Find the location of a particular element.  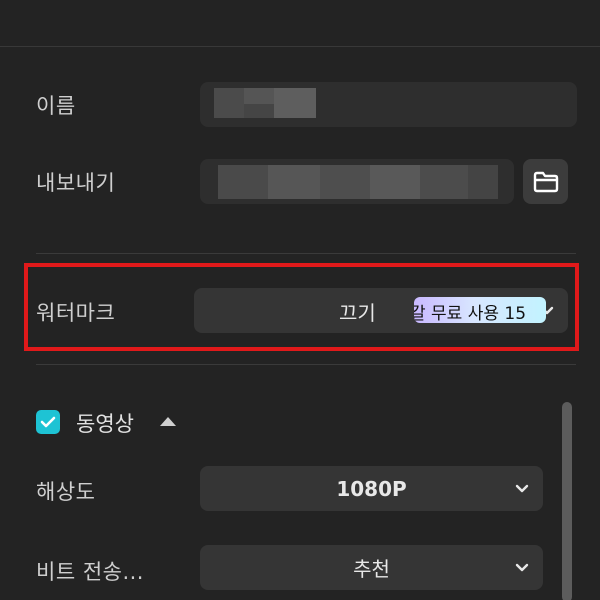

watermark-highlight-box is located at coordinates (301, 307).